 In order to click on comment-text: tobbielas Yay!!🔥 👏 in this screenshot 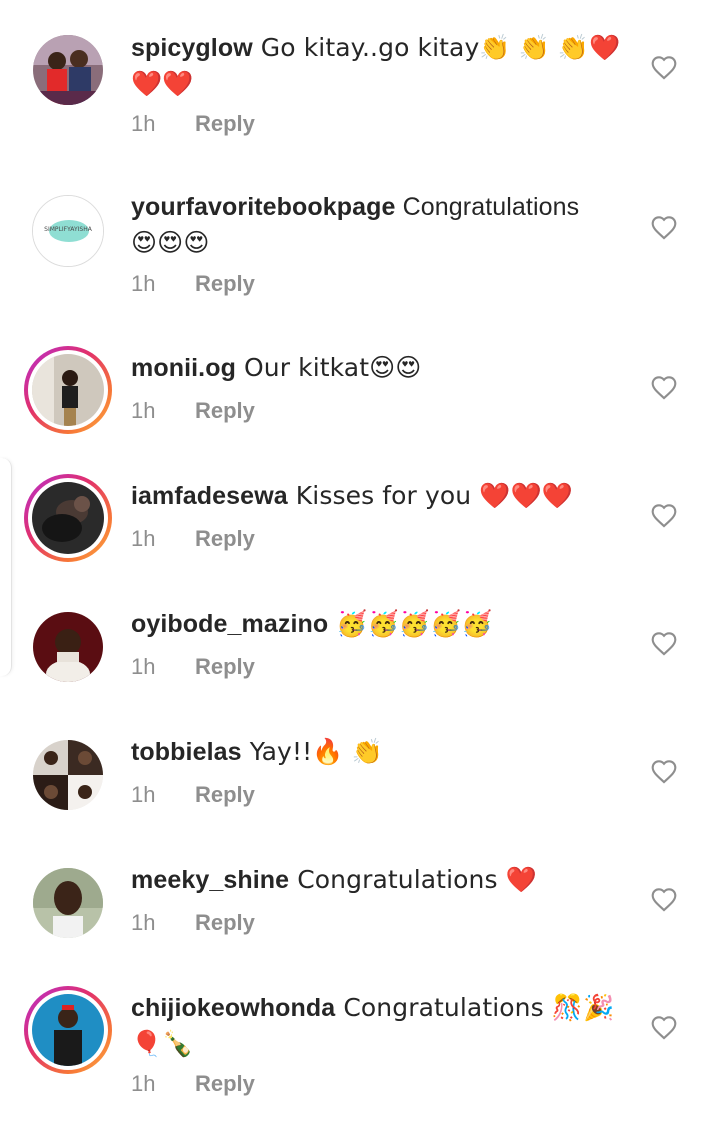, I will do `click(381, 752)`.